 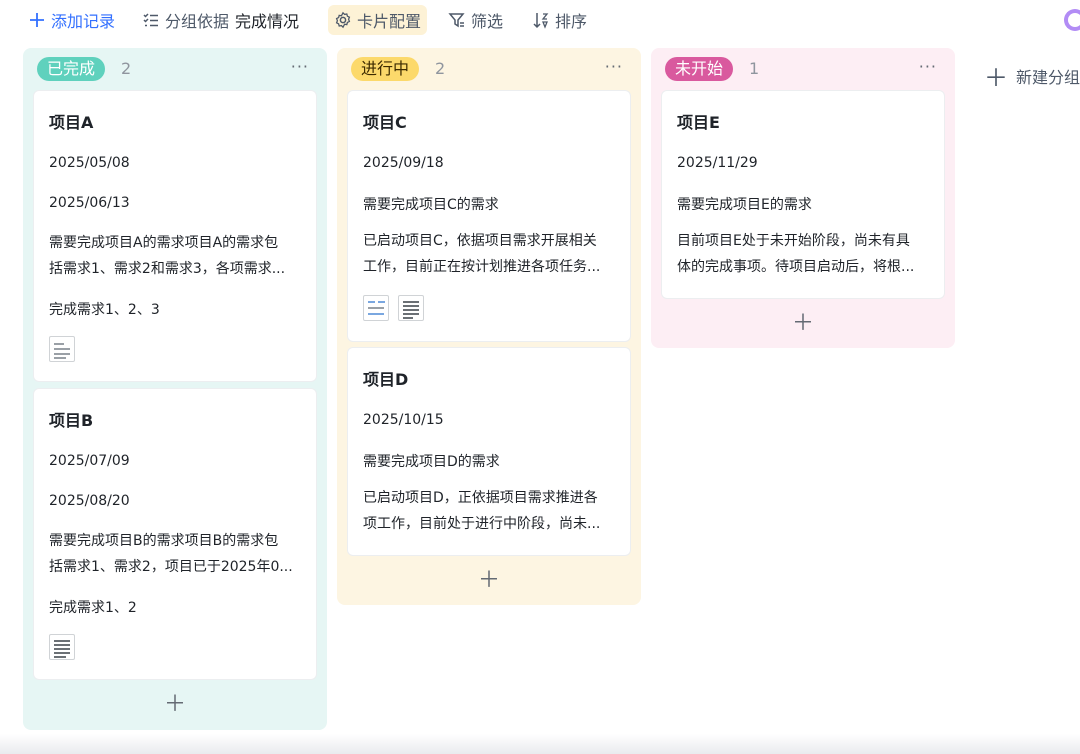 I want to click on card-title: 项目A, so click(x=71, y=122).